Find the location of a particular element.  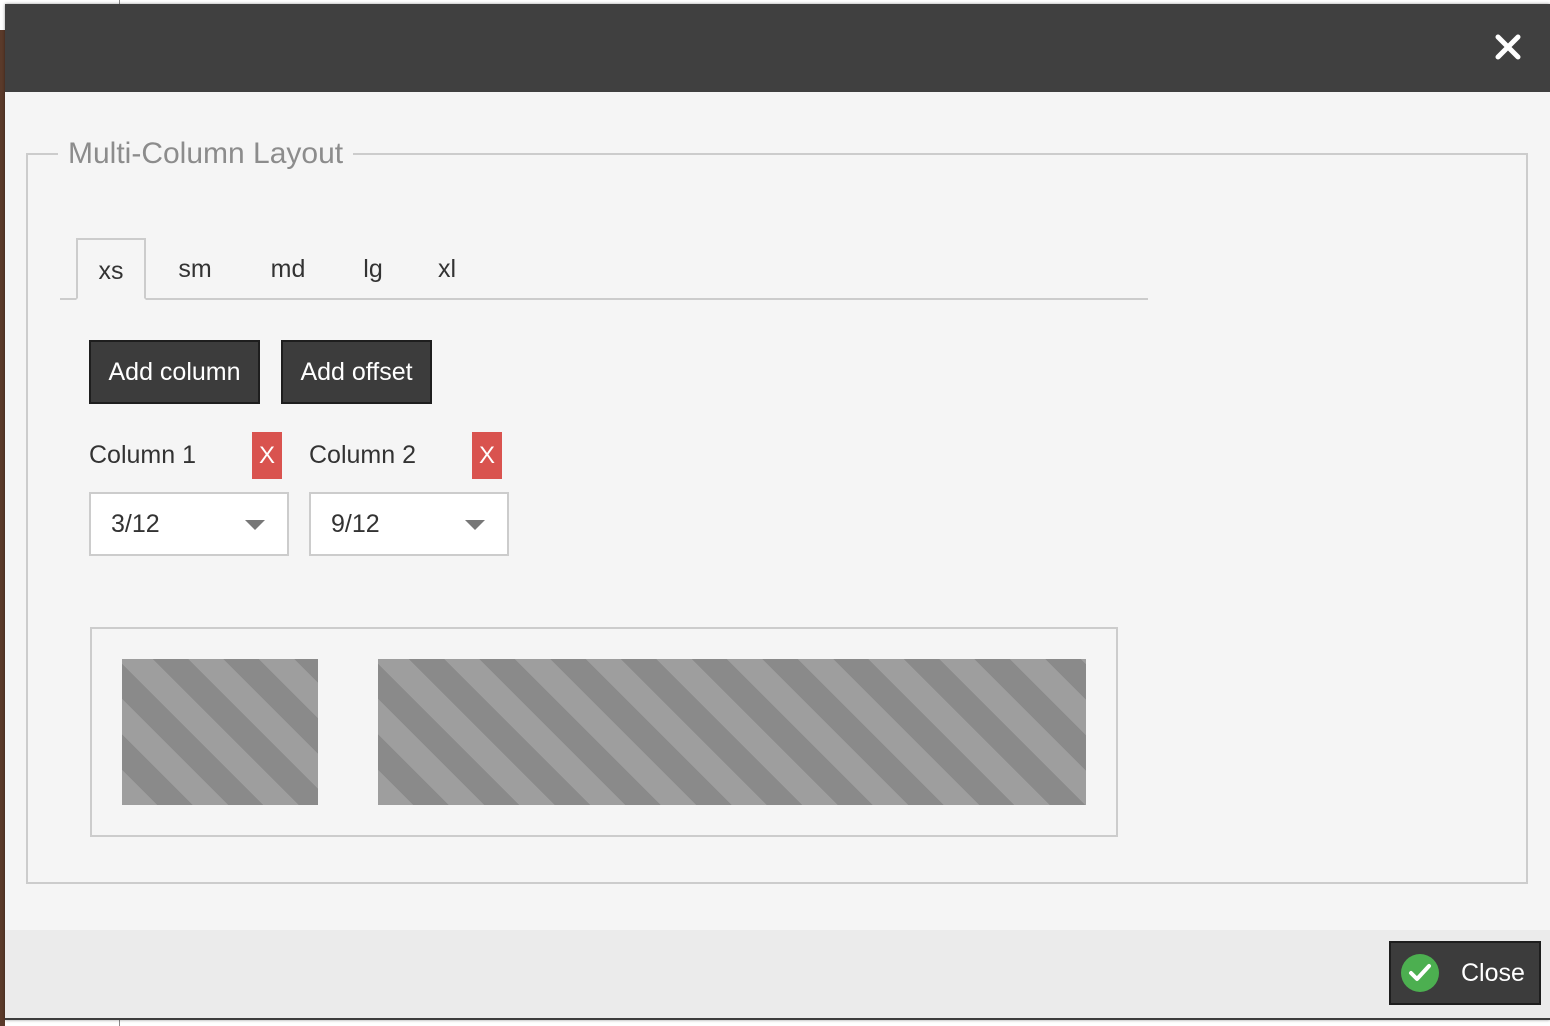

close-button-label: Close is located at coordinates (1493, 973).